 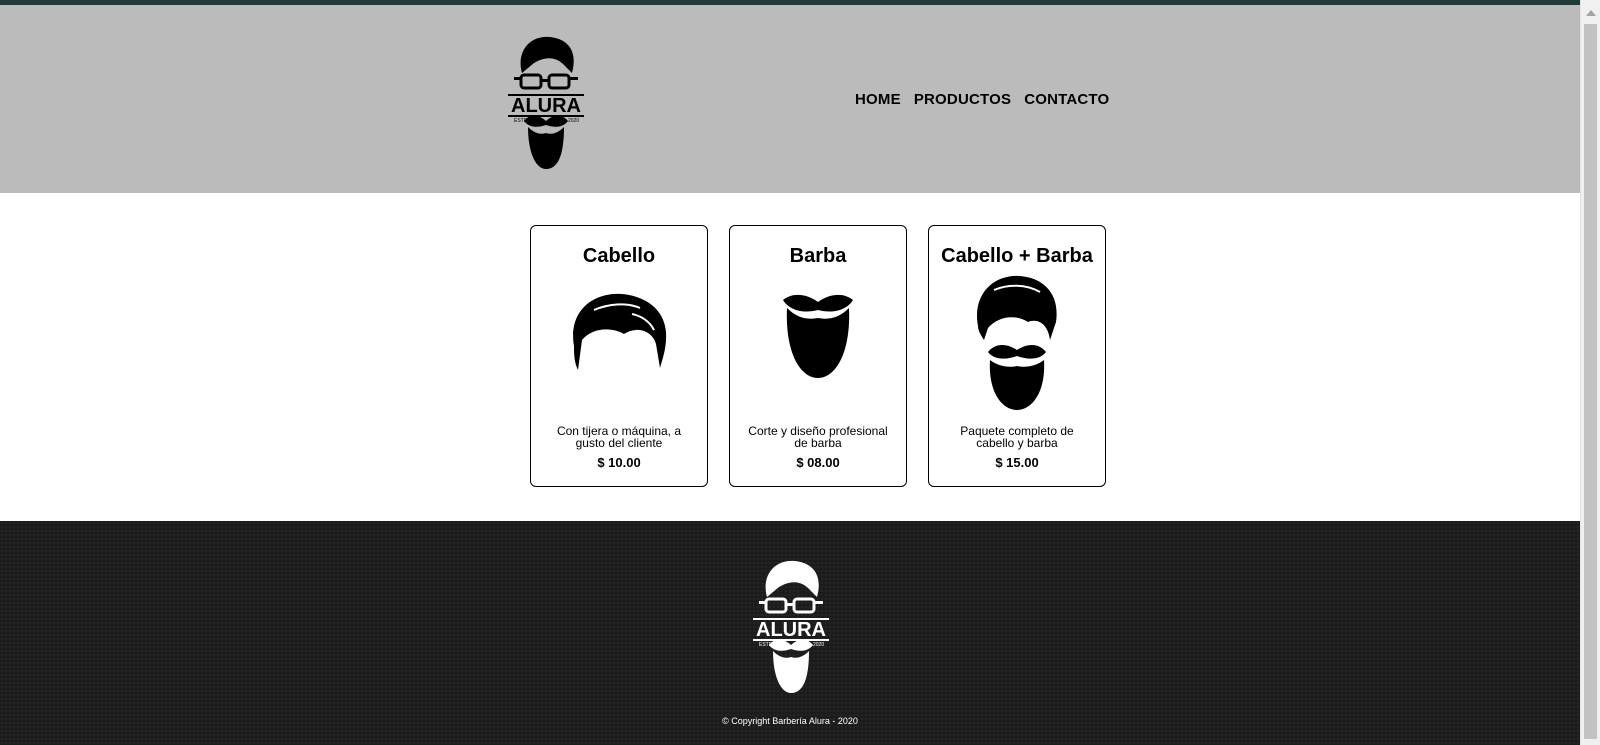 I want to click on scrollbar-thumb, so click(x=1590, y=381).